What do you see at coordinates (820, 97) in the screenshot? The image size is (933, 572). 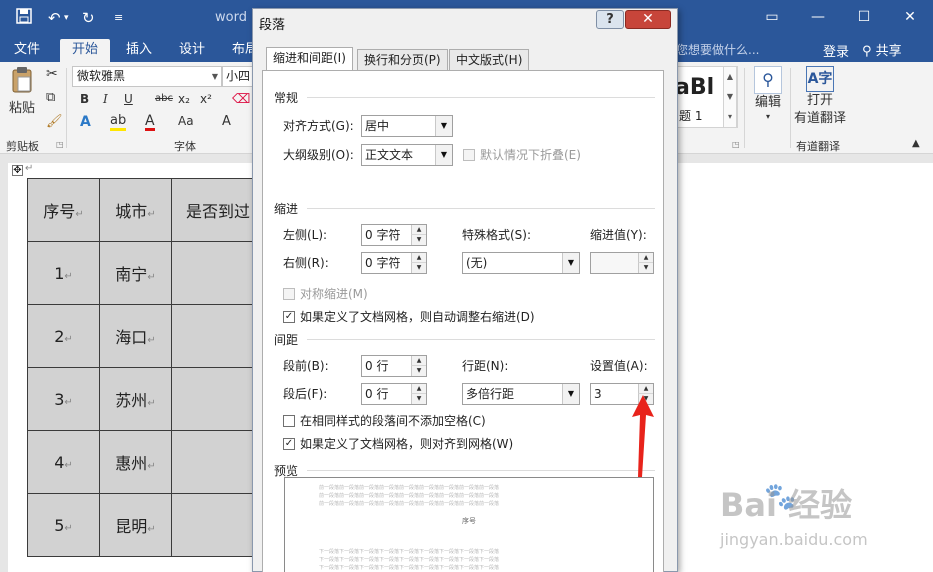 I see `youdao-translate-button: A字 打开 有道翻译` at bounding box center [820, 97].